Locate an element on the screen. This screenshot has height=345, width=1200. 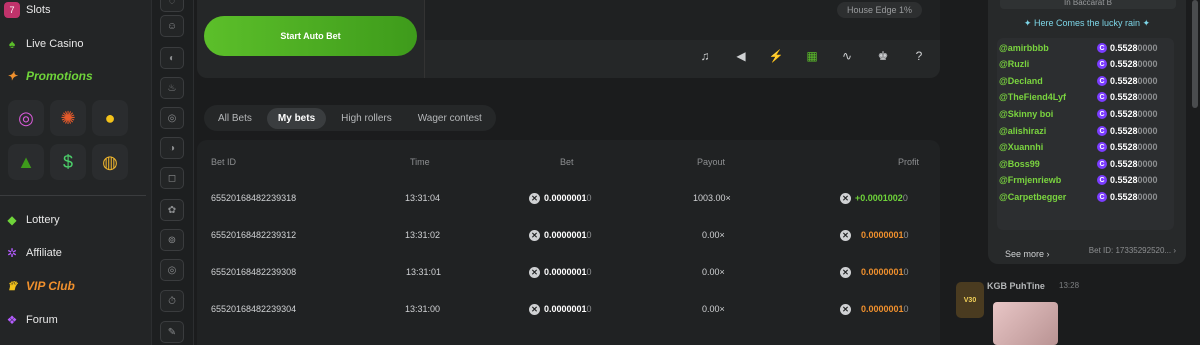
ticket-icon: ◆ is located at coordinates (12, 220).